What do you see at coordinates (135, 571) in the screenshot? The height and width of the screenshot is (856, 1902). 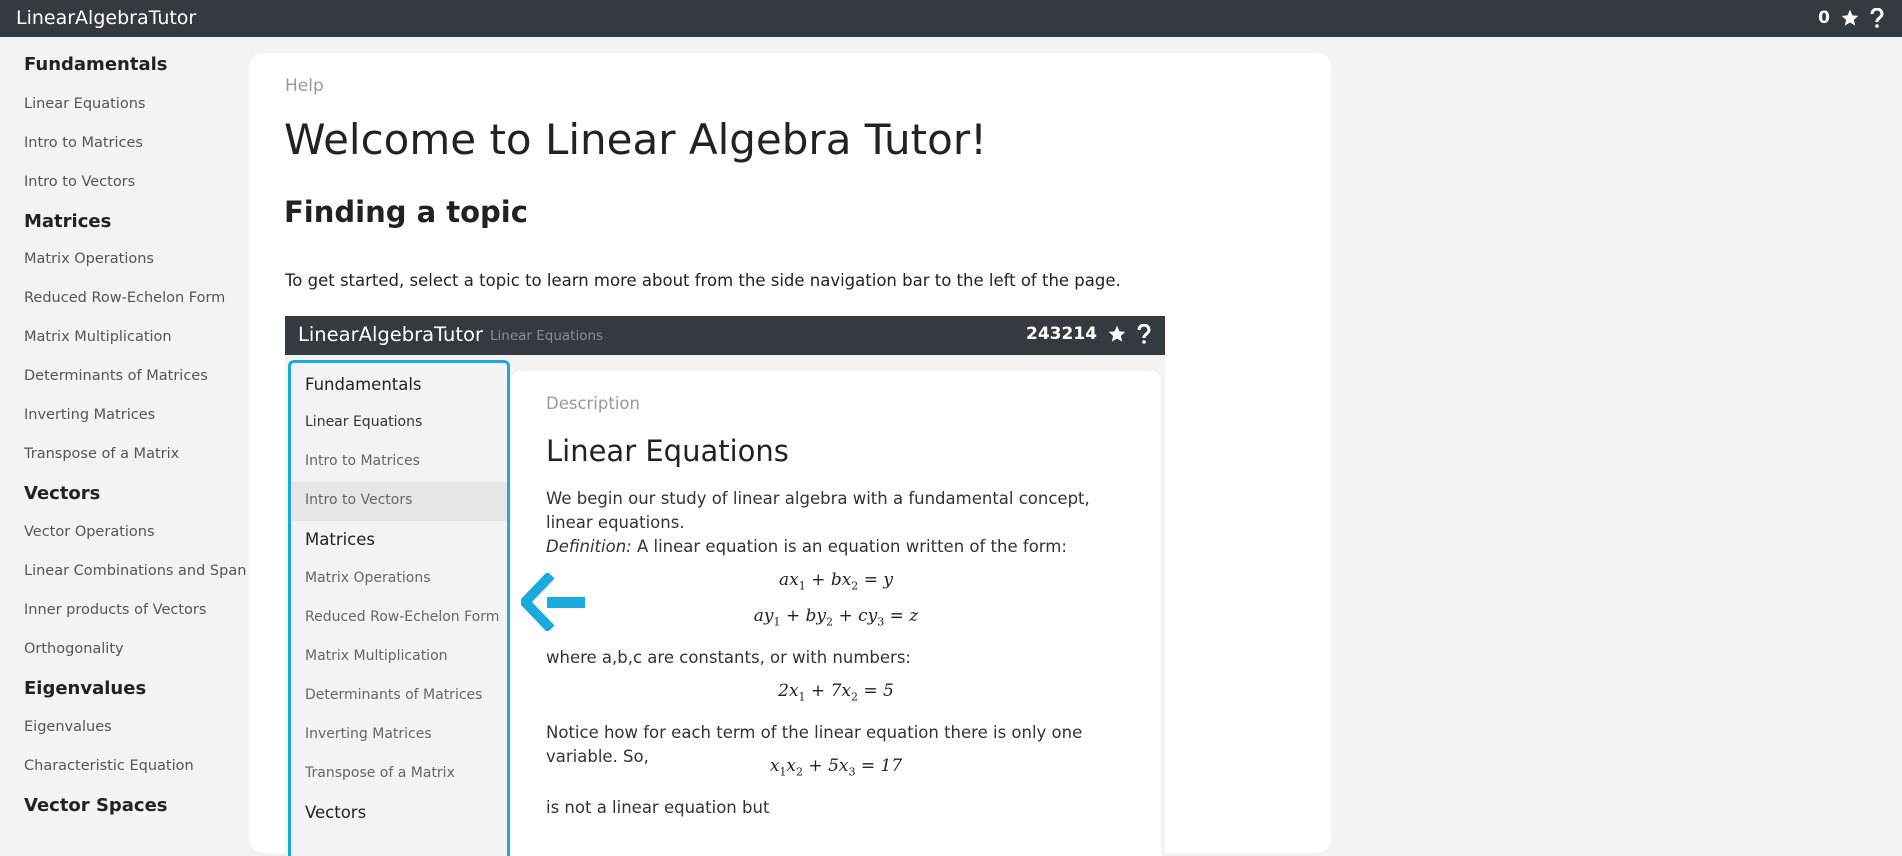 I see `sidebar-item-linear-combinations: Linear Combinations and Span` at bounding box center [135, 571].